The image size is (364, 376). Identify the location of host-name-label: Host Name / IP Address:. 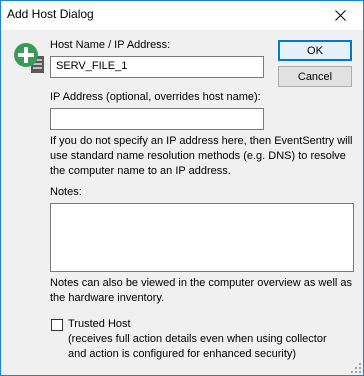
(110, 45).